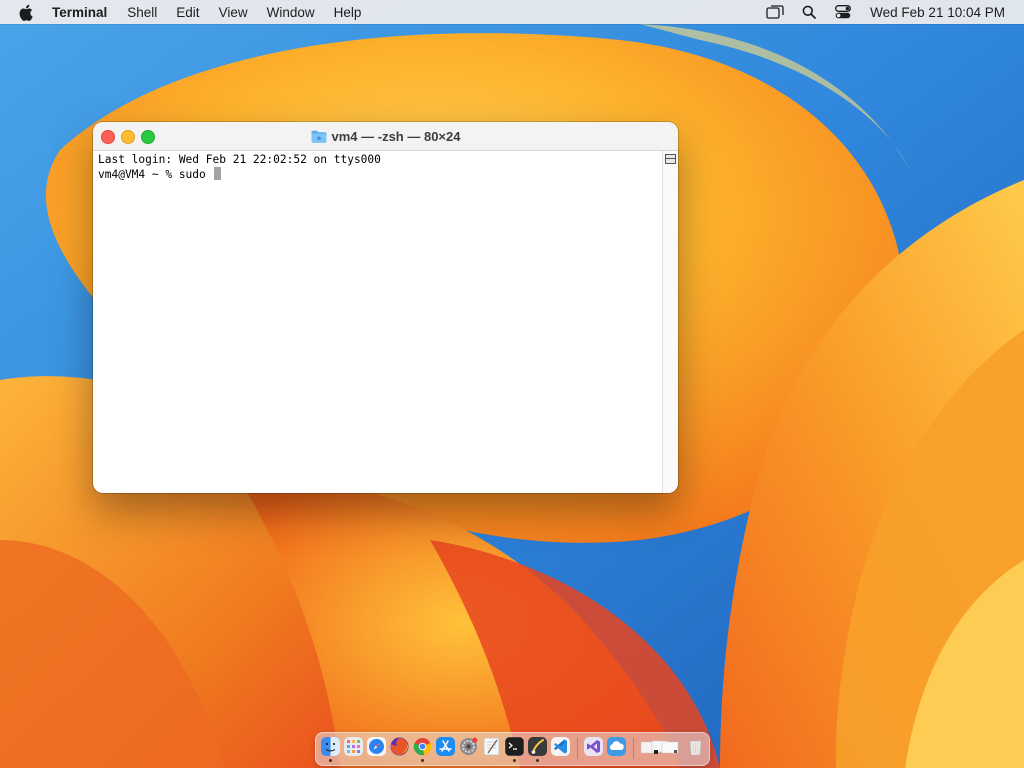 The image size is (1024, 768). Describe the element at coordinates (318, 136) in the screenshot. I see `home-folder-icon` at that location.